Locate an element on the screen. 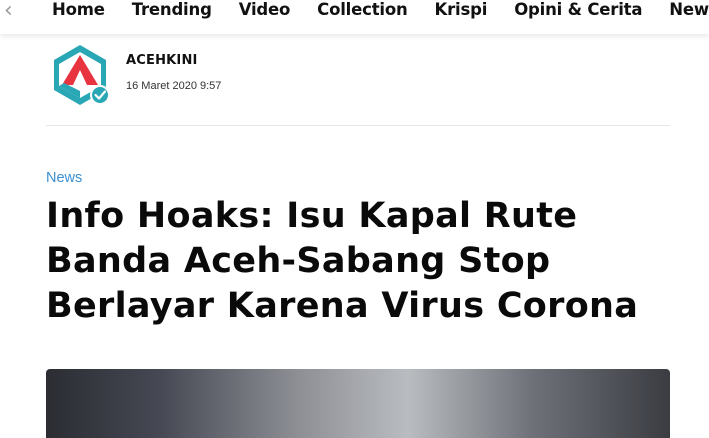 This screenshot has height=438, width=709. article-category: News is located at coordinates (64, 178).